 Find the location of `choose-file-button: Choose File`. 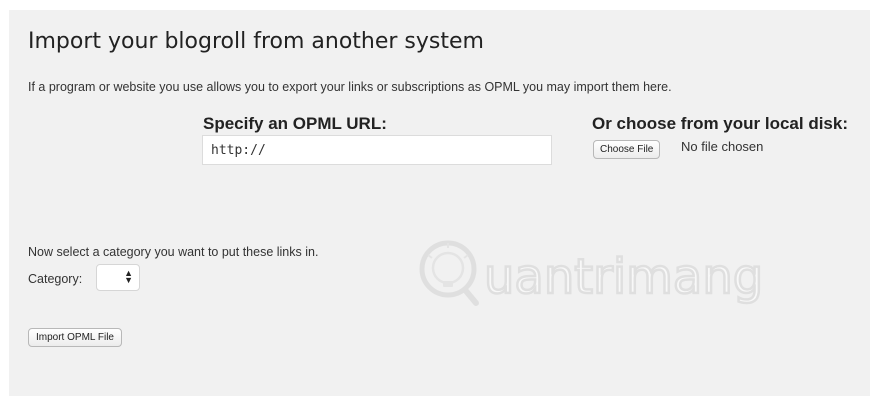

choose-file-button: Choose File is located at coordinates (627, 149).